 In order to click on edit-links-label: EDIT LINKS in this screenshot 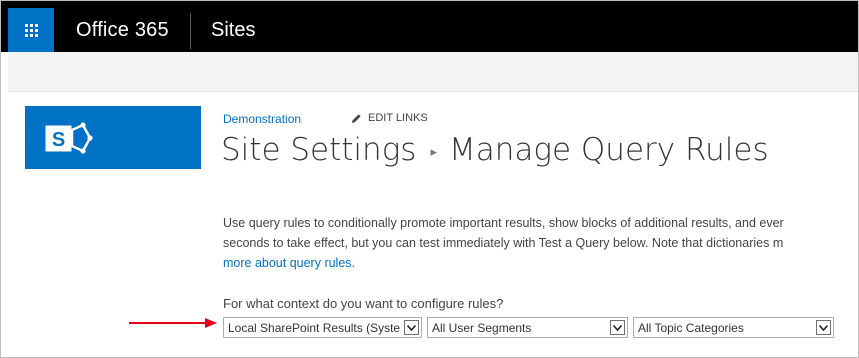, I will do `click(398, 118)`.